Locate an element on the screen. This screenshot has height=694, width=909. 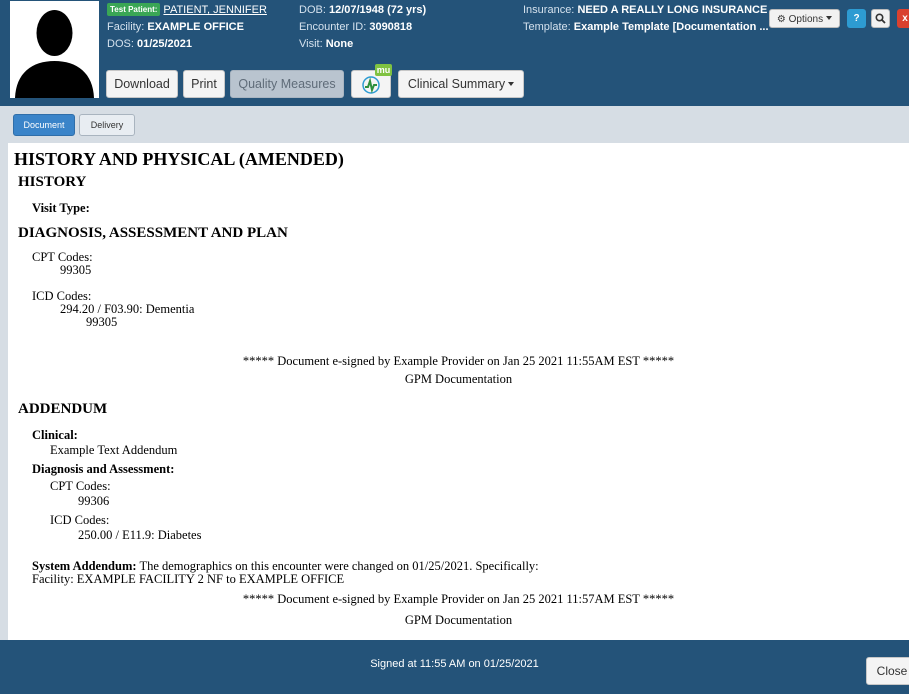
patient-avatar is located at coordinates (54, 49).